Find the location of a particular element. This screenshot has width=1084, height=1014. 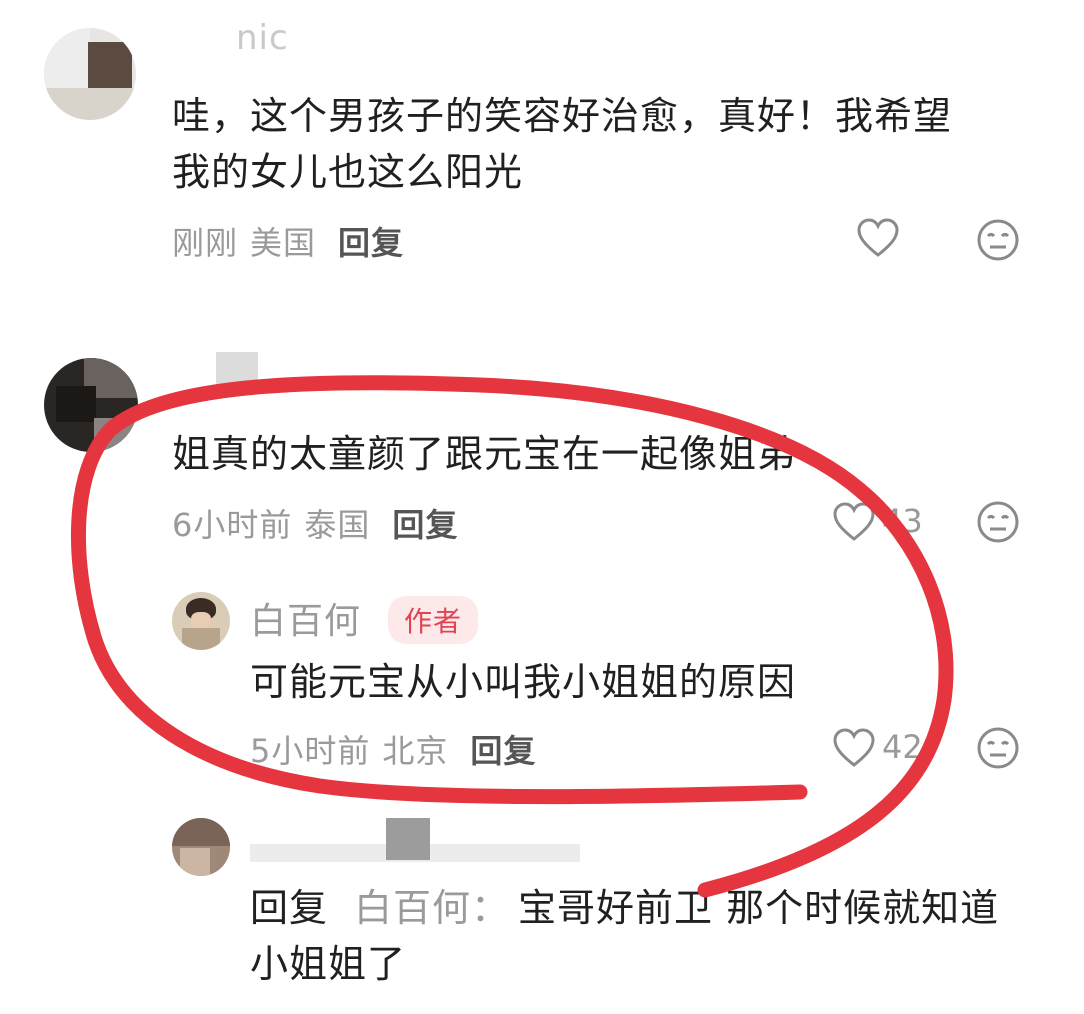

timestamp: 刚刚 is located at coordinates (205, 243).